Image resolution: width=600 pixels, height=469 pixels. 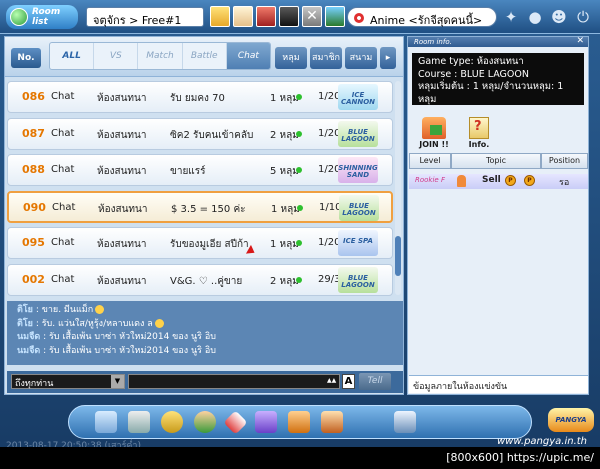 I want to click on avatar-icon, so click(x=461, y=181).